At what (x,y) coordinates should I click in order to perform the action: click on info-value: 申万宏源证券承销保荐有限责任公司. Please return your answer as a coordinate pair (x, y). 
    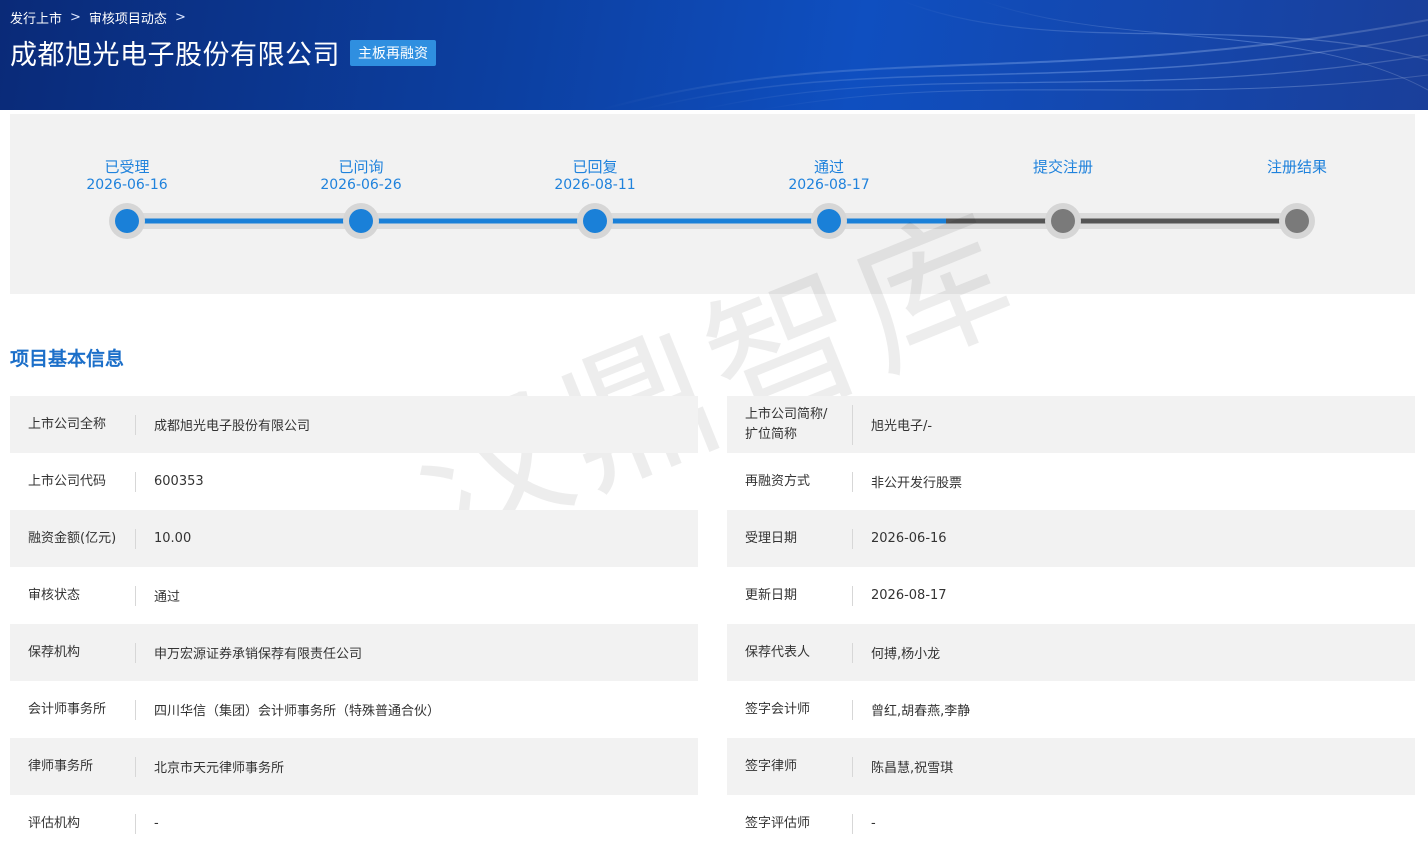
    Looking at the image, I should click on (258, 654).